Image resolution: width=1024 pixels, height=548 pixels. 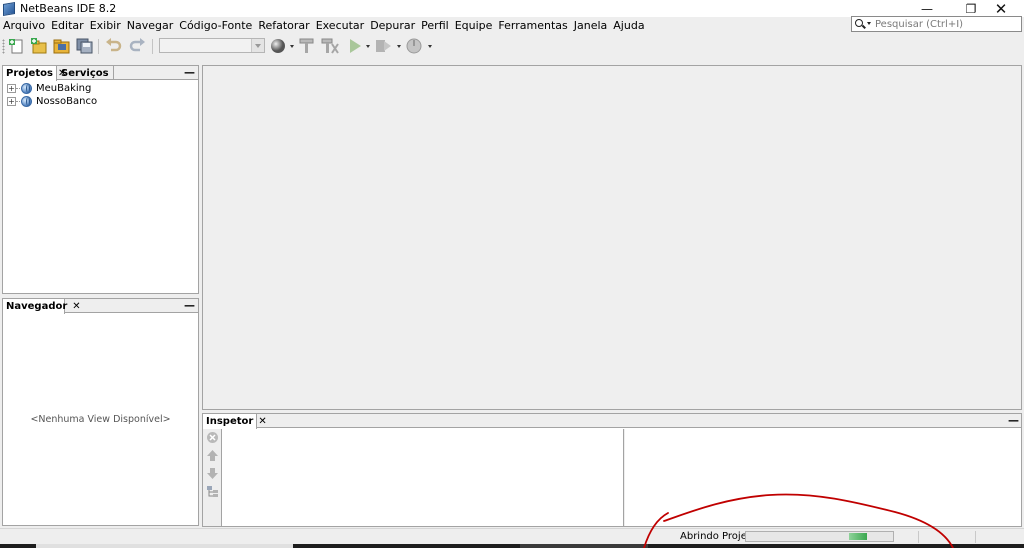 What do you see at coordinates (512, 46) in the screenshot?
I see `main-toolbar` at bounding box center [512, 46].